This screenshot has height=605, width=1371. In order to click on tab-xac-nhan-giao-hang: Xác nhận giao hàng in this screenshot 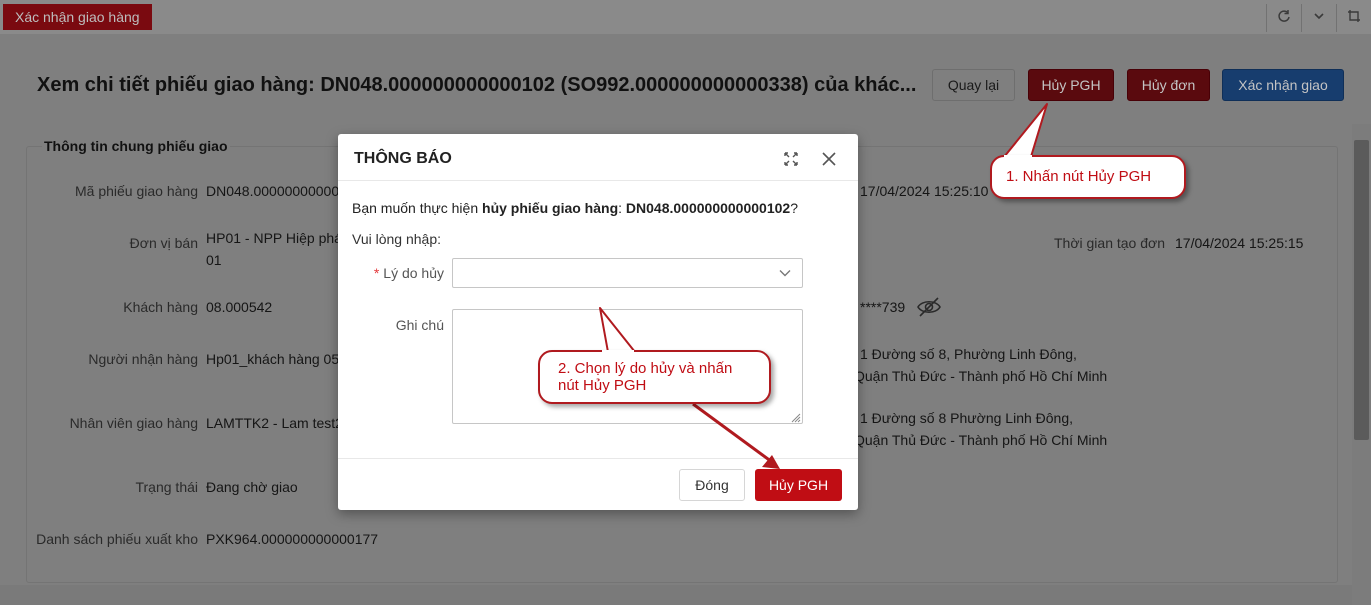, I will do `click(77, 17)`.